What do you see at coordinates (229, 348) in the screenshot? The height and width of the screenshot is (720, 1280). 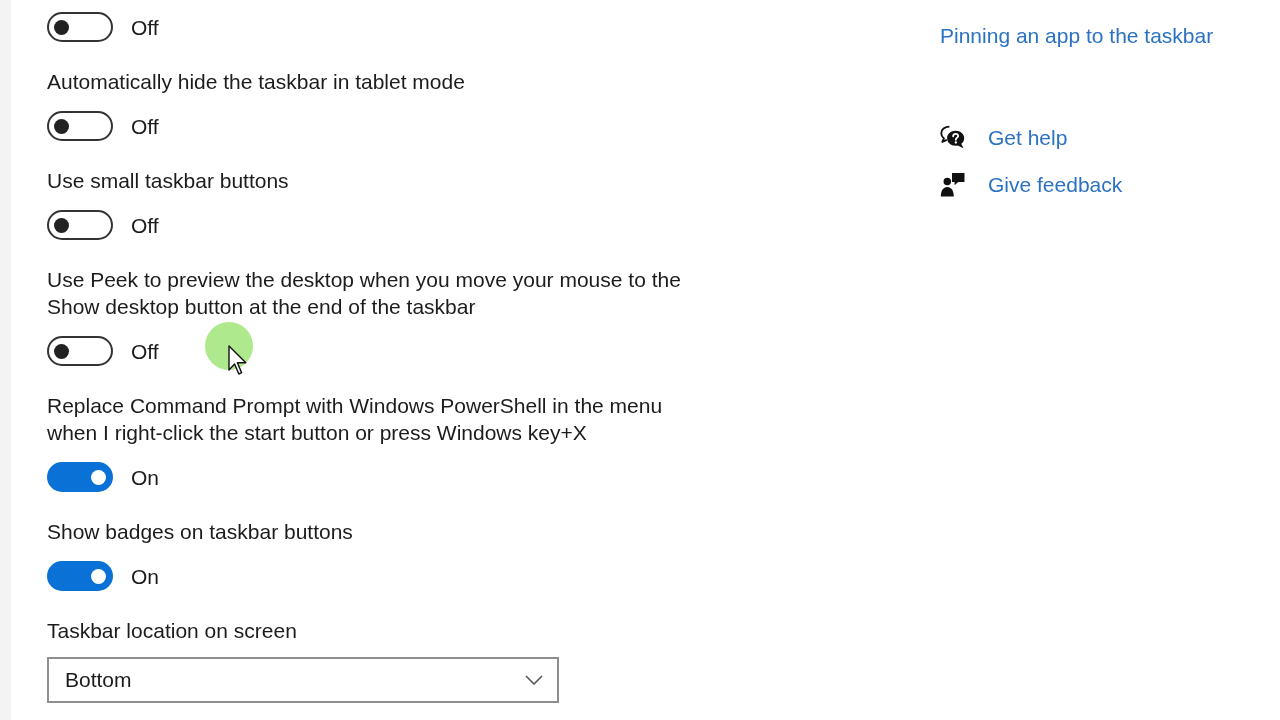 I see `mouse-pointer-icon` at bounding box center [229, 348].